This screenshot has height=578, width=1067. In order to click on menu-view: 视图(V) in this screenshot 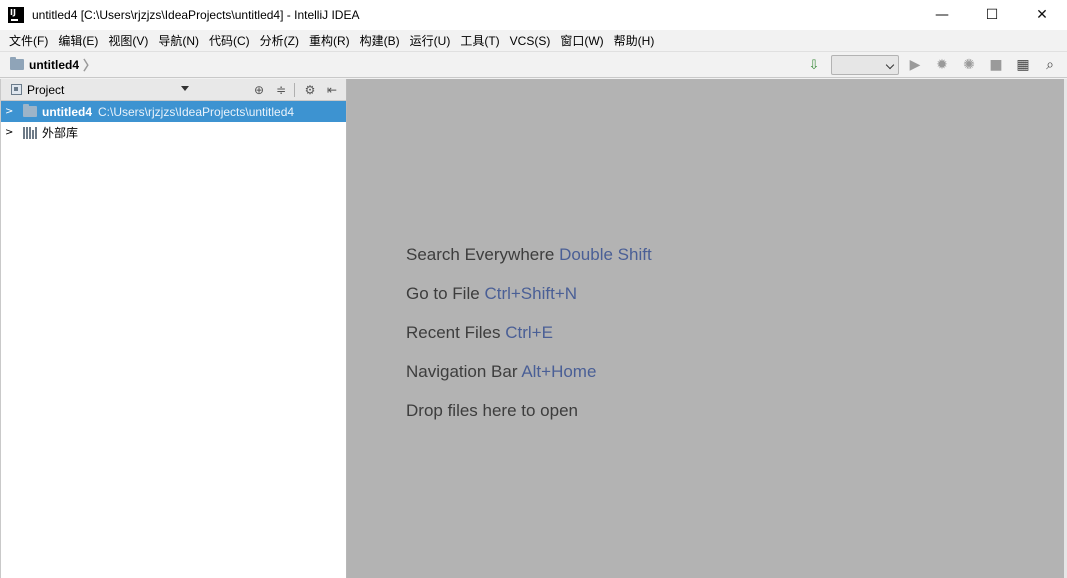, I will do `click(128, 40)`.